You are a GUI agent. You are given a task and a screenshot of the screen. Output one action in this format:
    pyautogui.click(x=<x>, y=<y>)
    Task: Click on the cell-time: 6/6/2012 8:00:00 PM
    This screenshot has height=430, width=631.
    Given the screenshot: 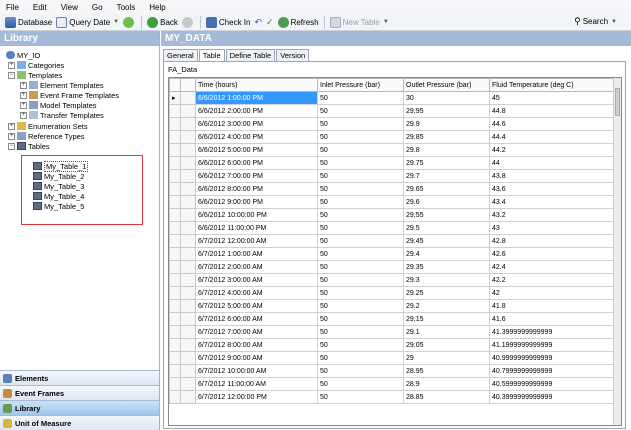 What is the action you would take?
    pyautogui.click(x=256, y=189)
    